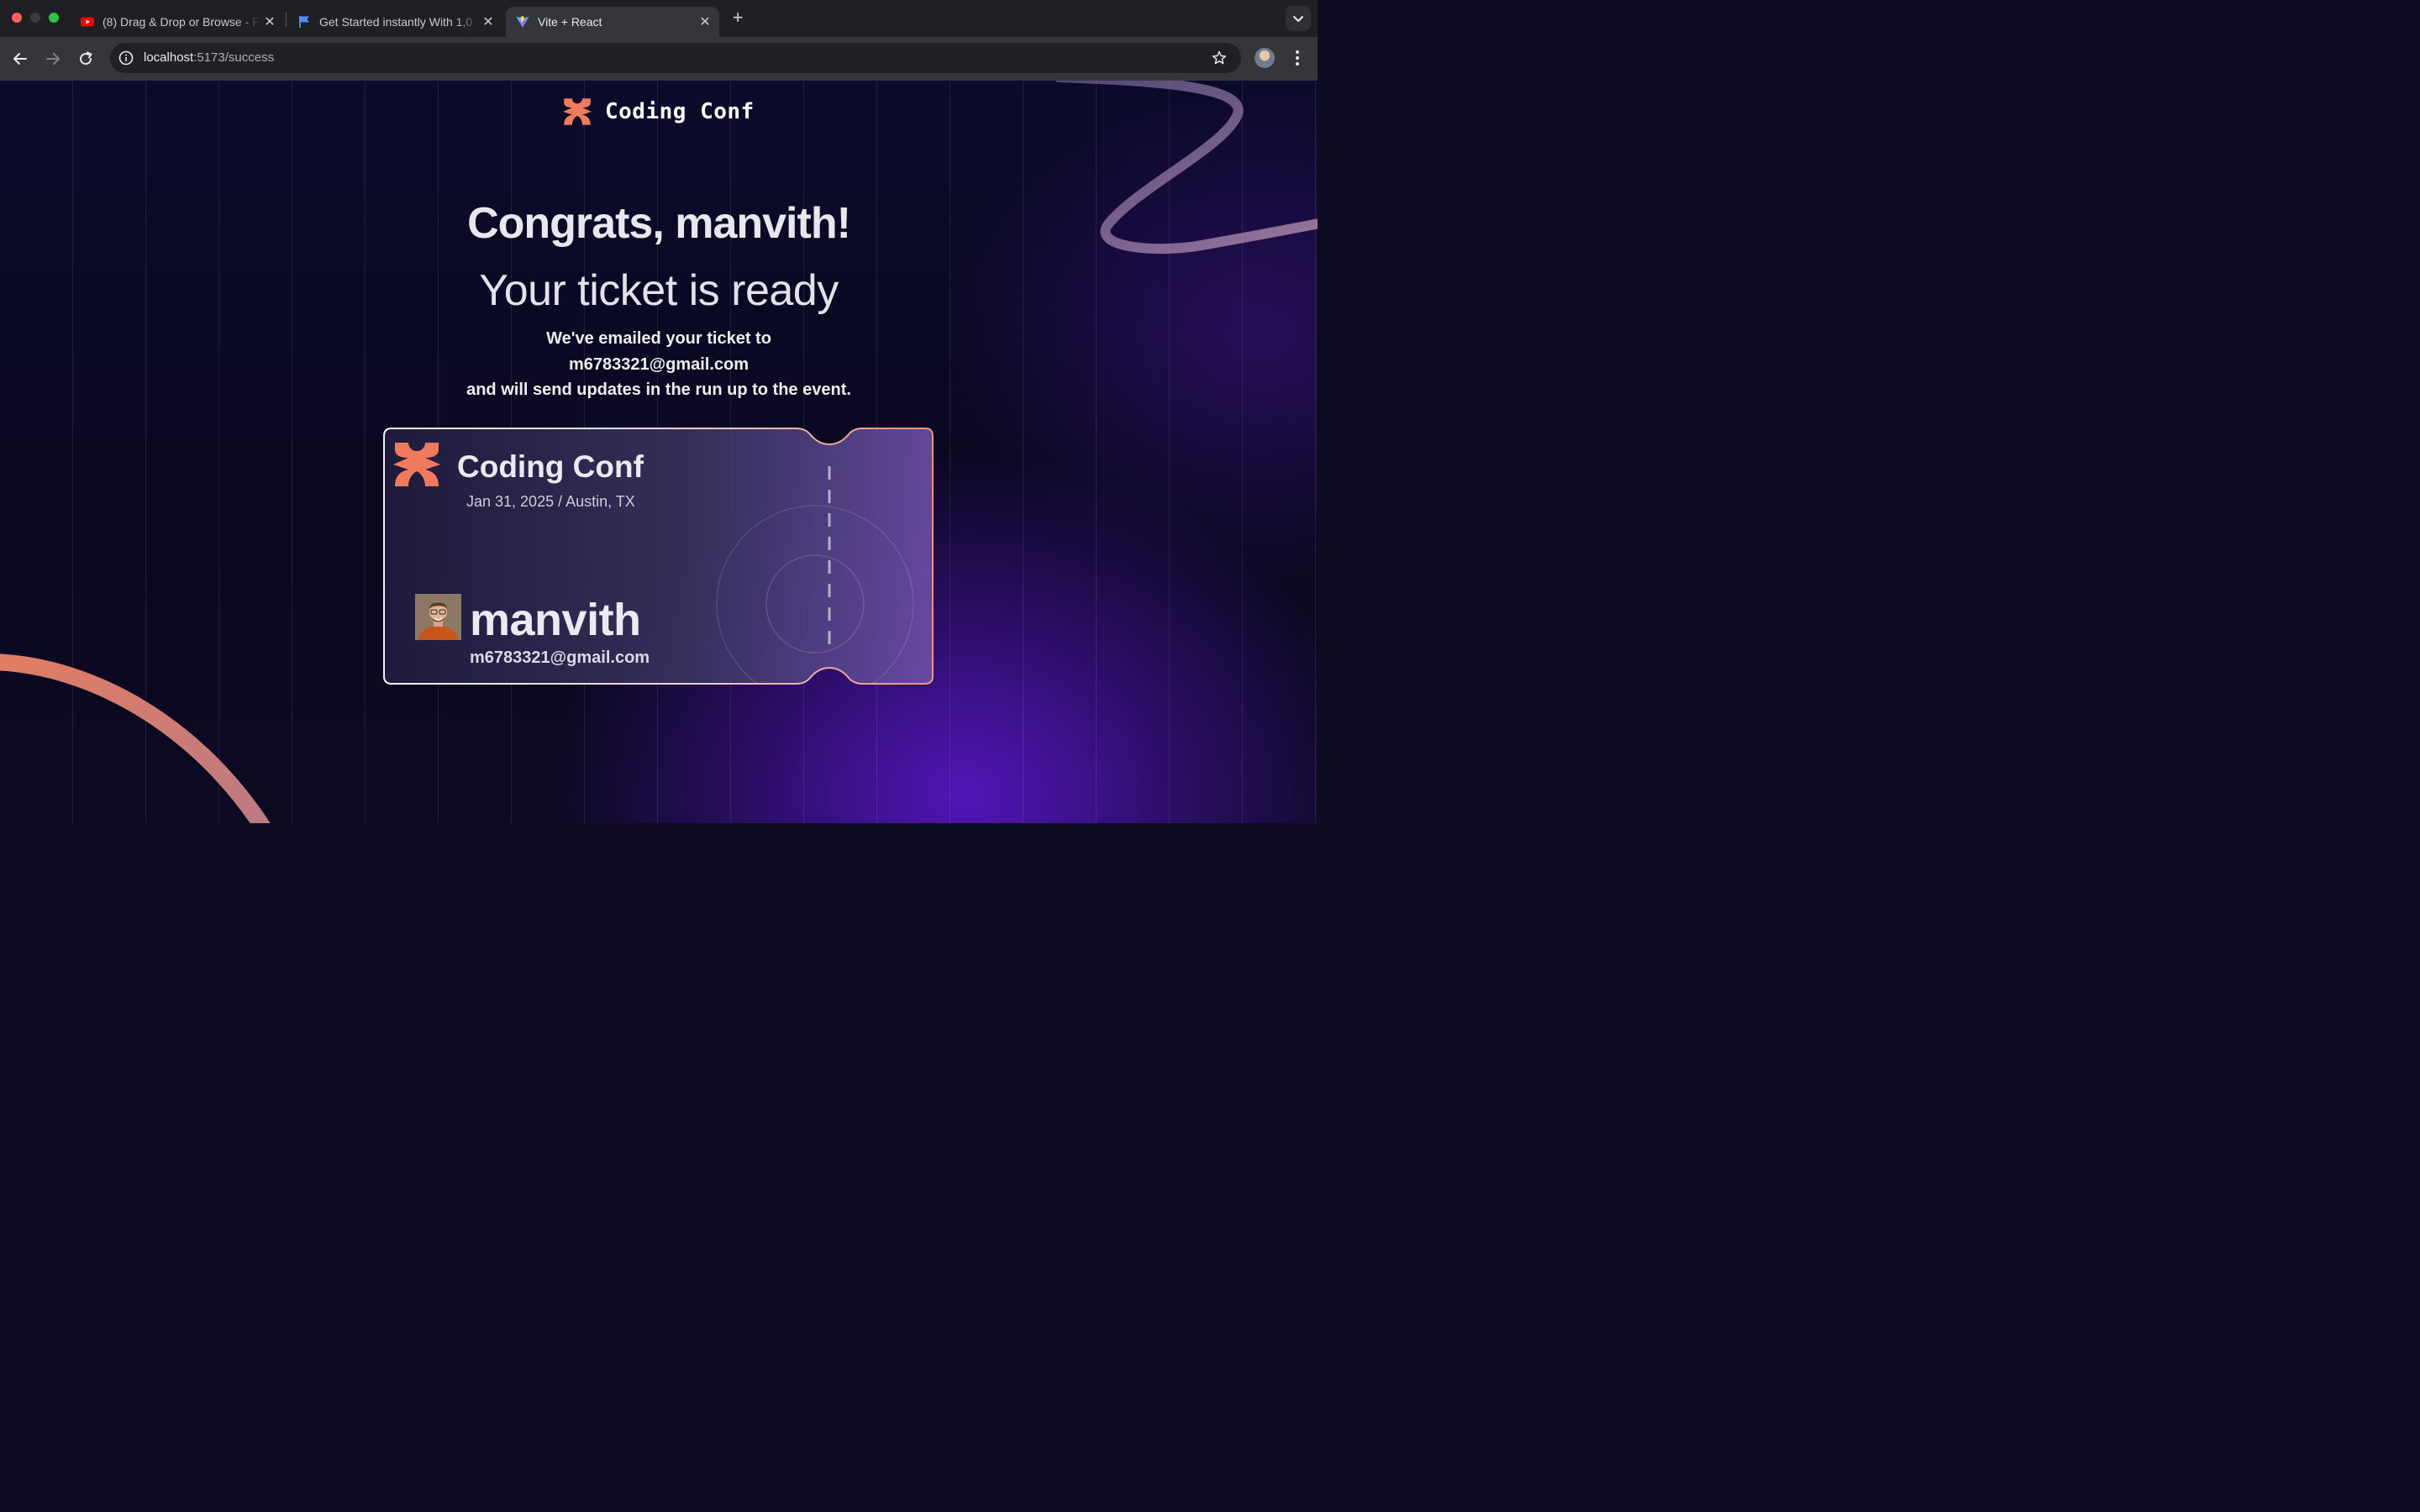 The image size is (2420, 1512). I want to click on brand-name: Coding Conf, so click(680, 111).